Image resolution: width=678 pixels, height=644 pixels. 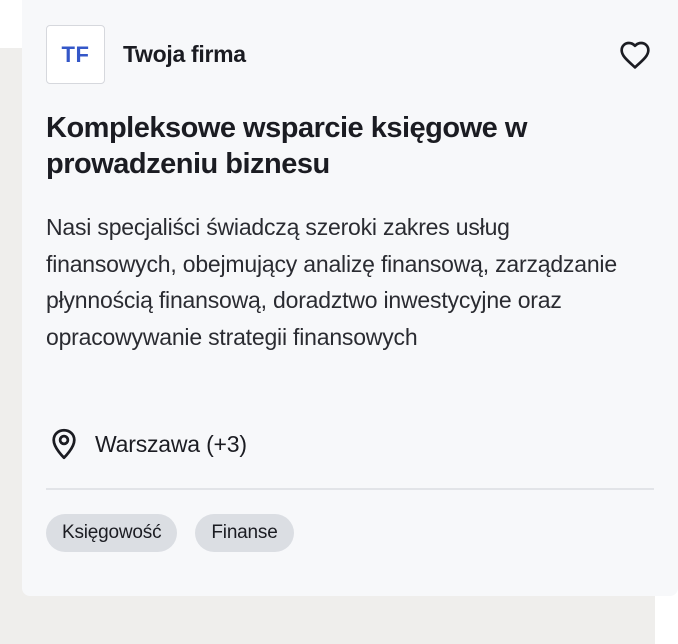 What do you see at coordinates (350, 54) in the screenshot?
I see `card-header: TF Twoja firma` at bounding box center [350, 54].